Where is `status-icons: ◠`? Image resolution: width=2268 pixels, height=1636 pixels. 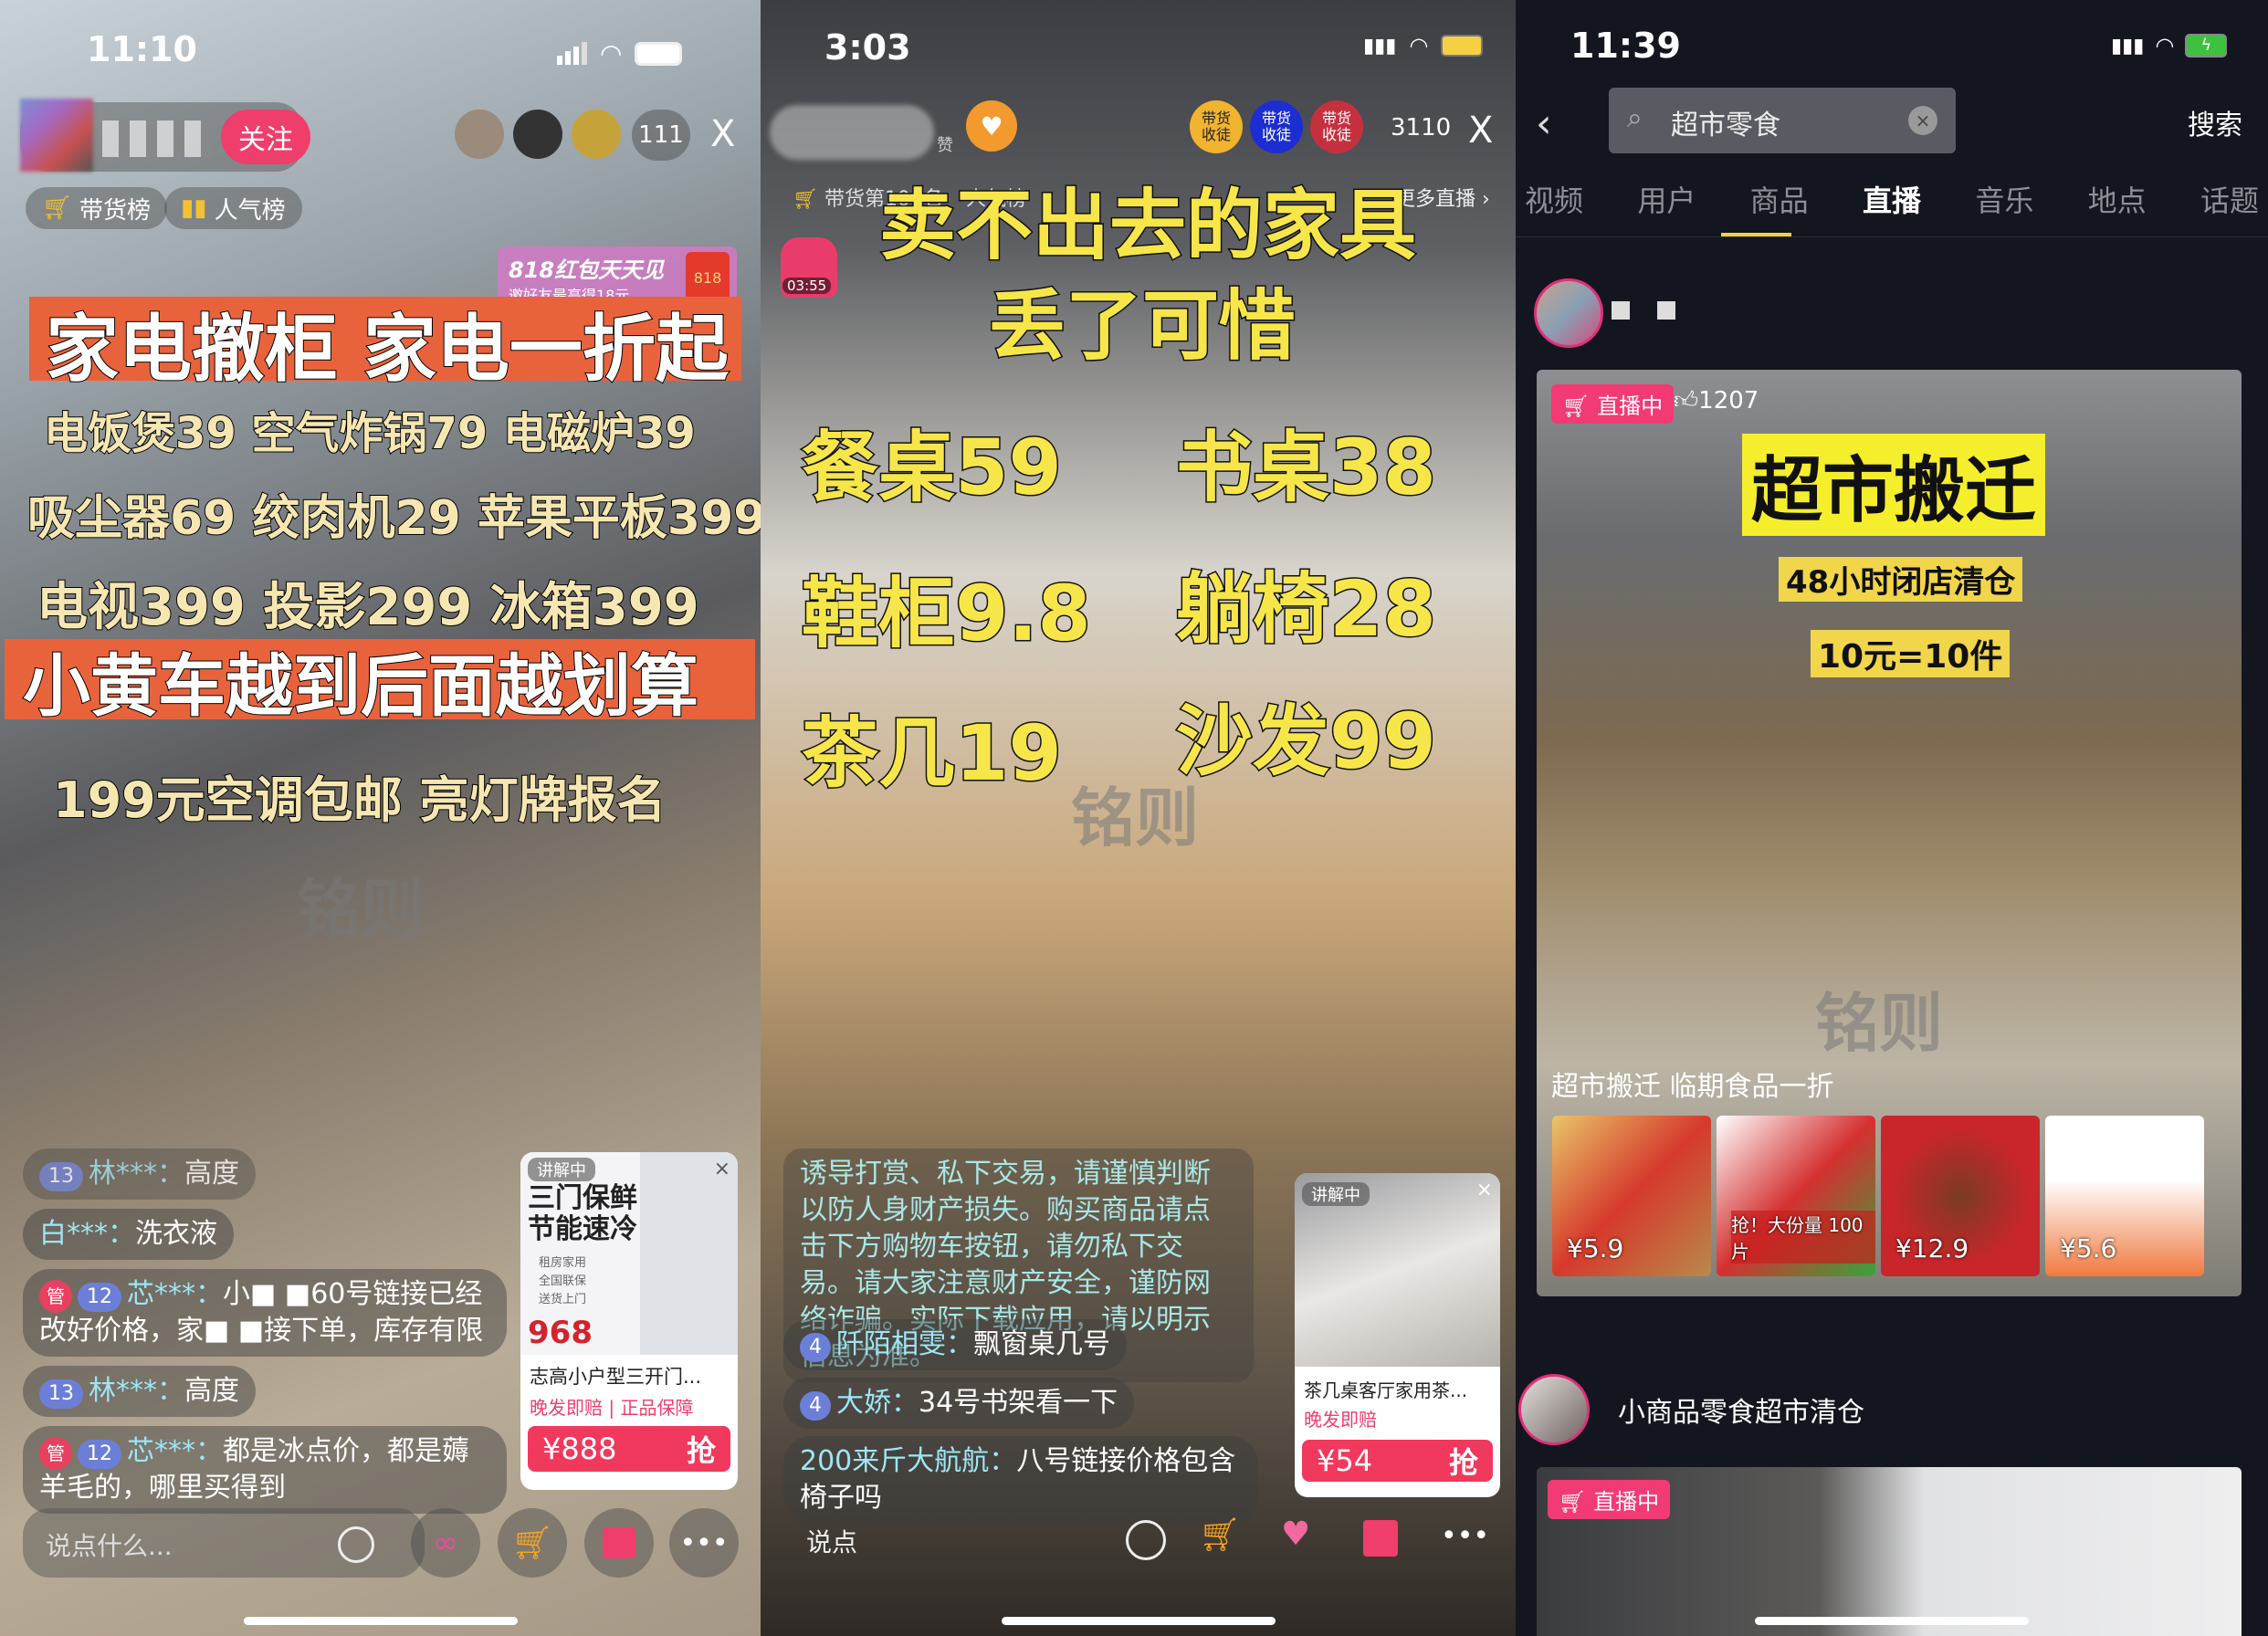
status-icons: ◠ is located at coordinates (620, 53).